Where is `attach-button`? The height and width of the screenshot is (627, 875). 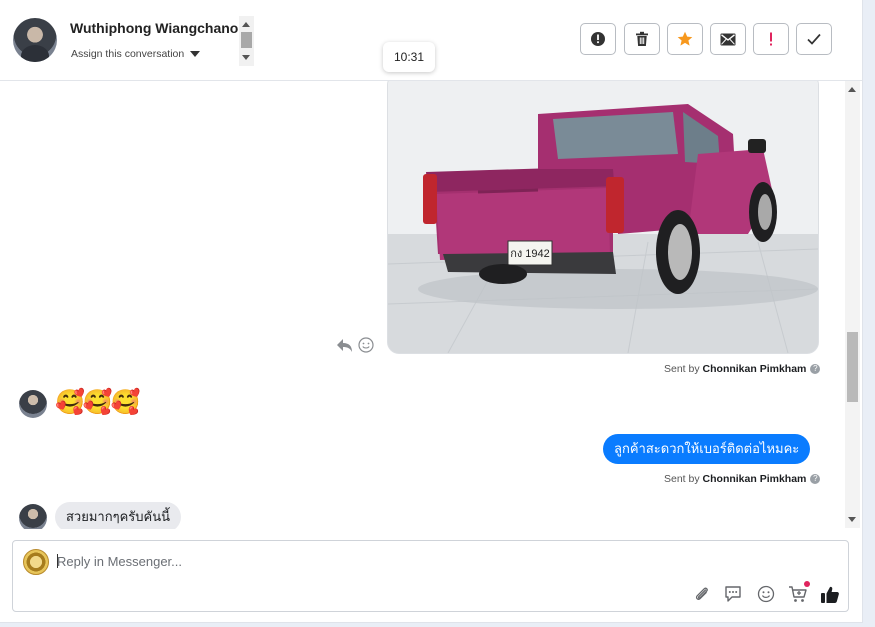
attach-button is located at coordinates (702, 594).